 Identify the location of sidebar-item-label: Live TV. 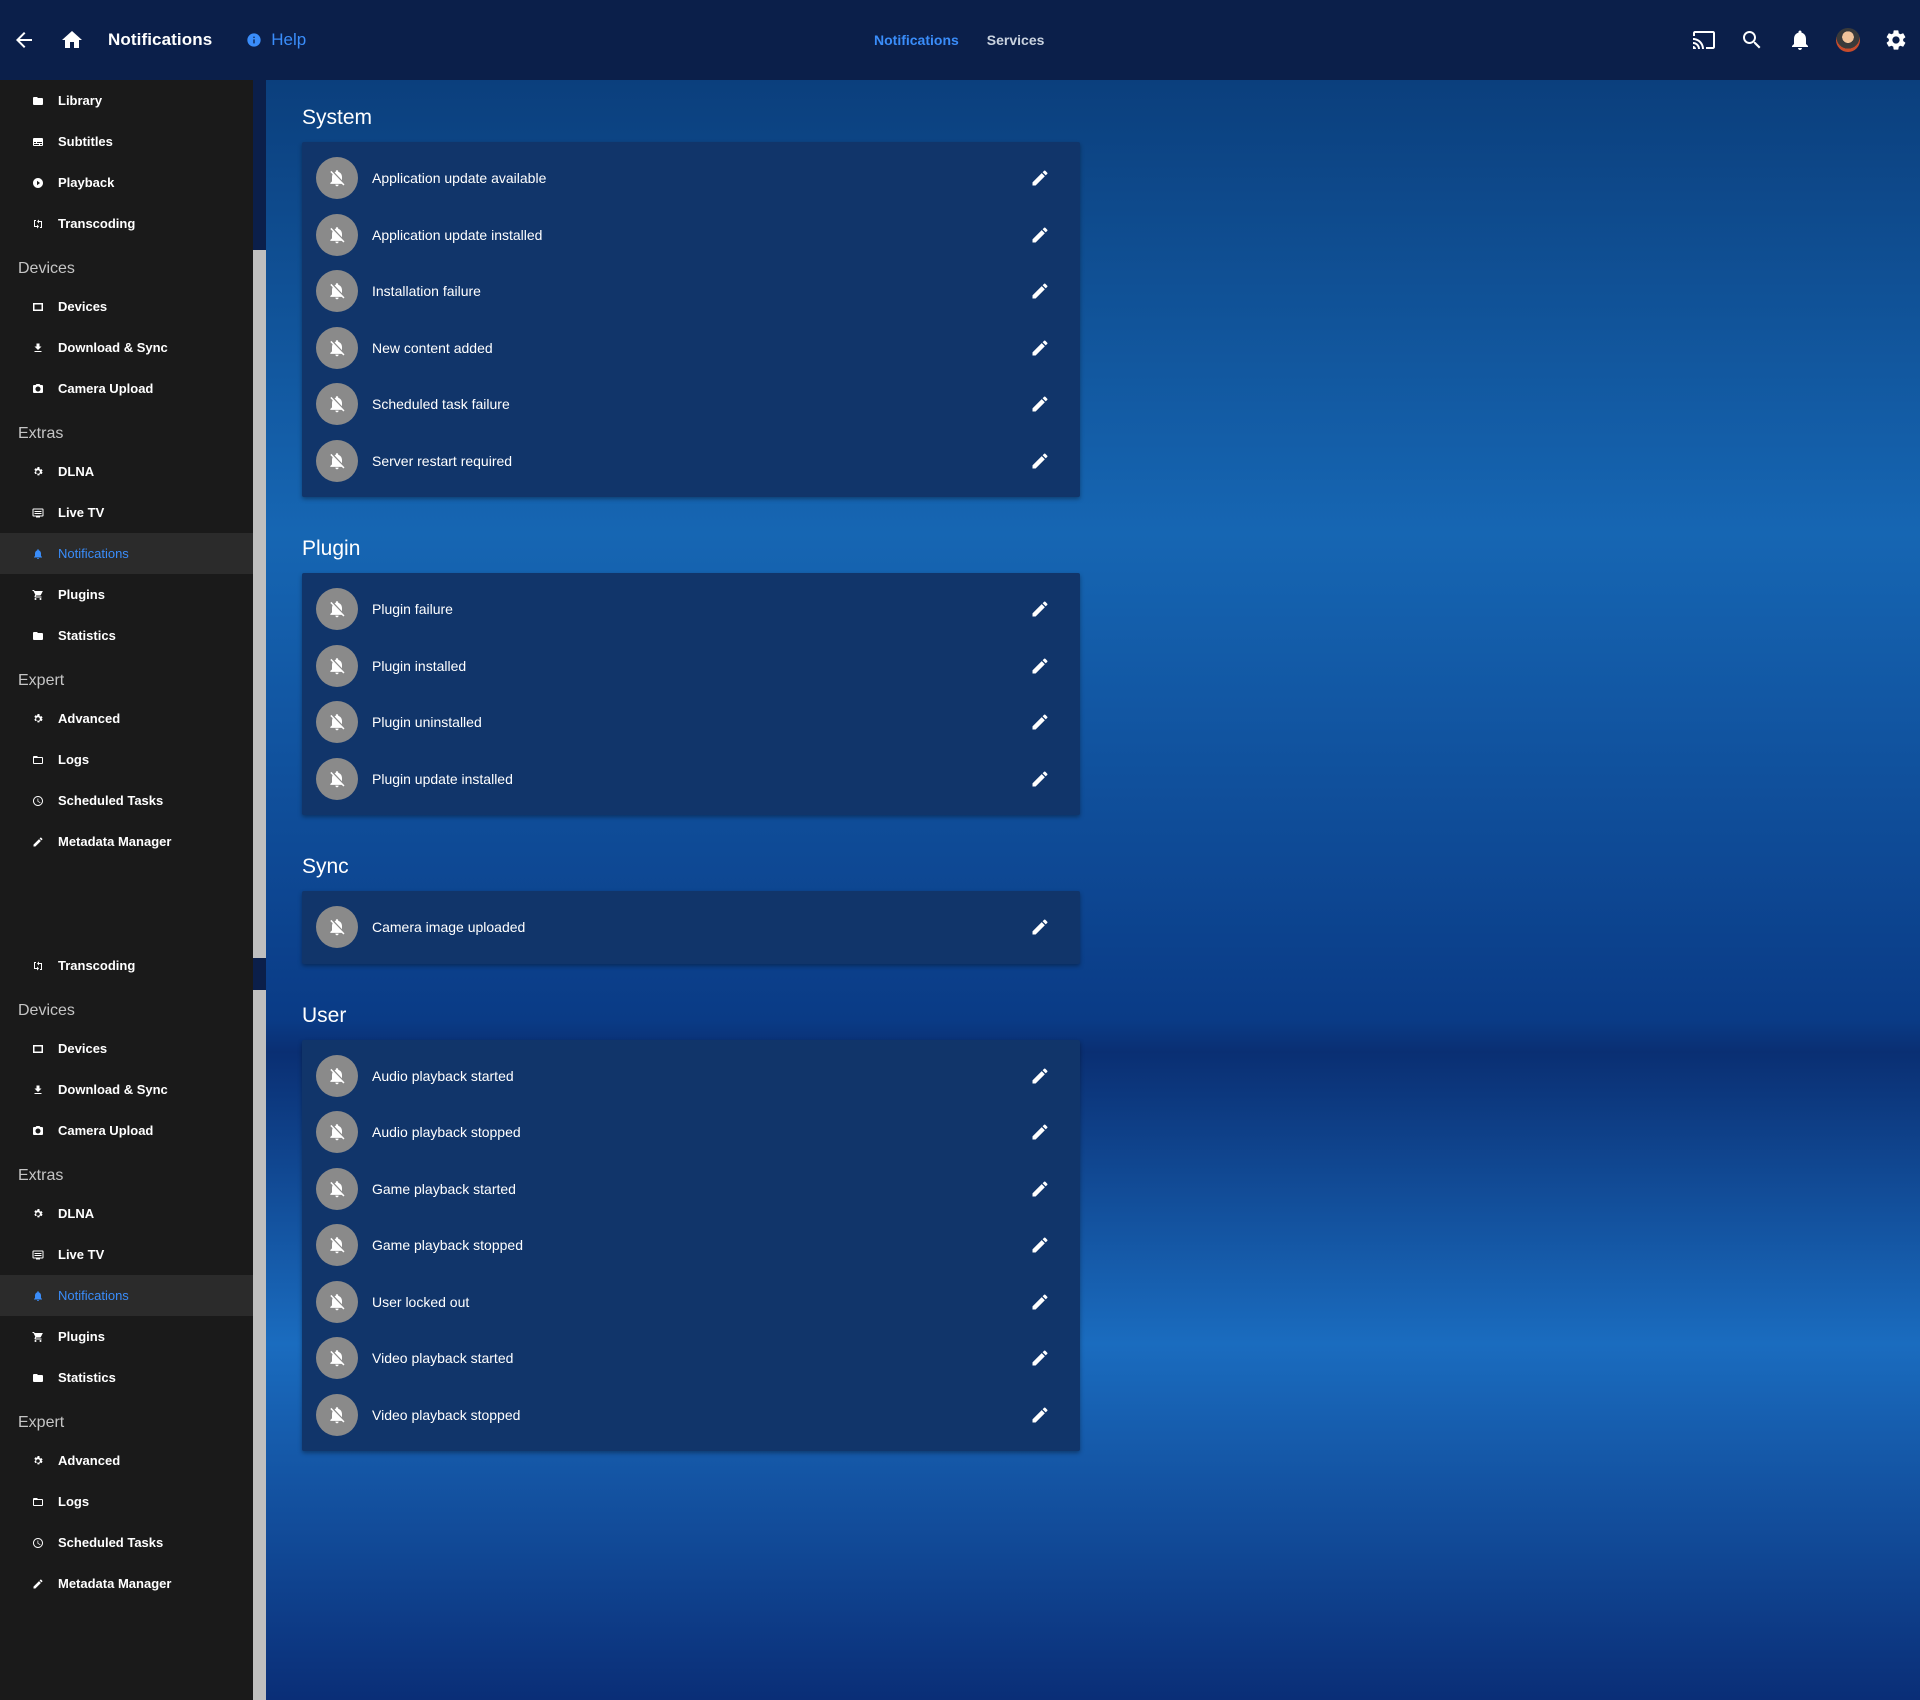
(81, 1254).